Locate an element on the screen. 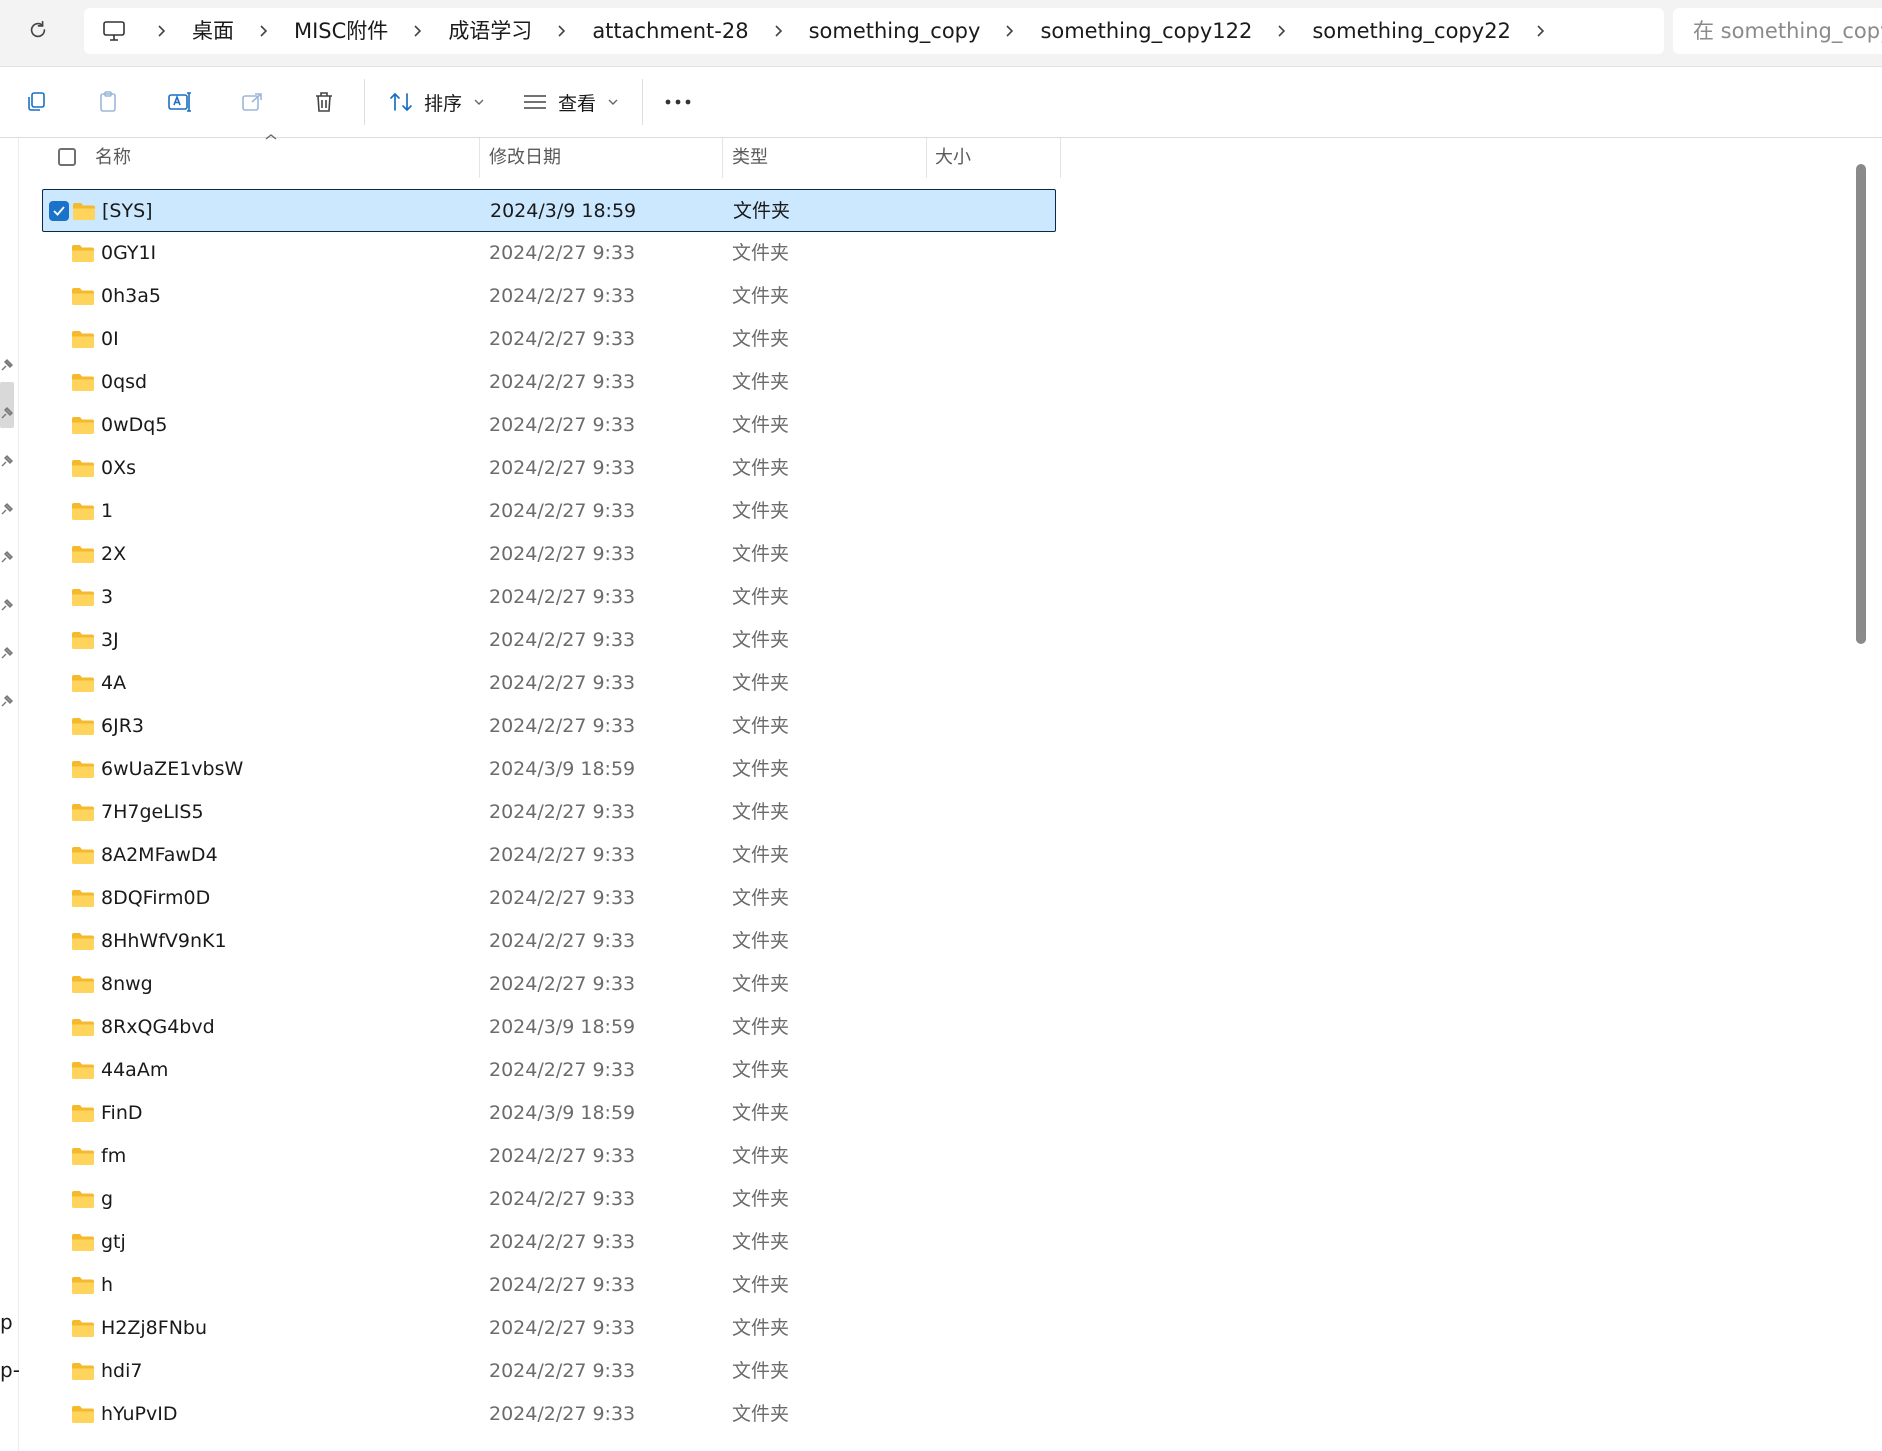  breadcrumb-item: 桌面 is located at coordinates (213, 31).